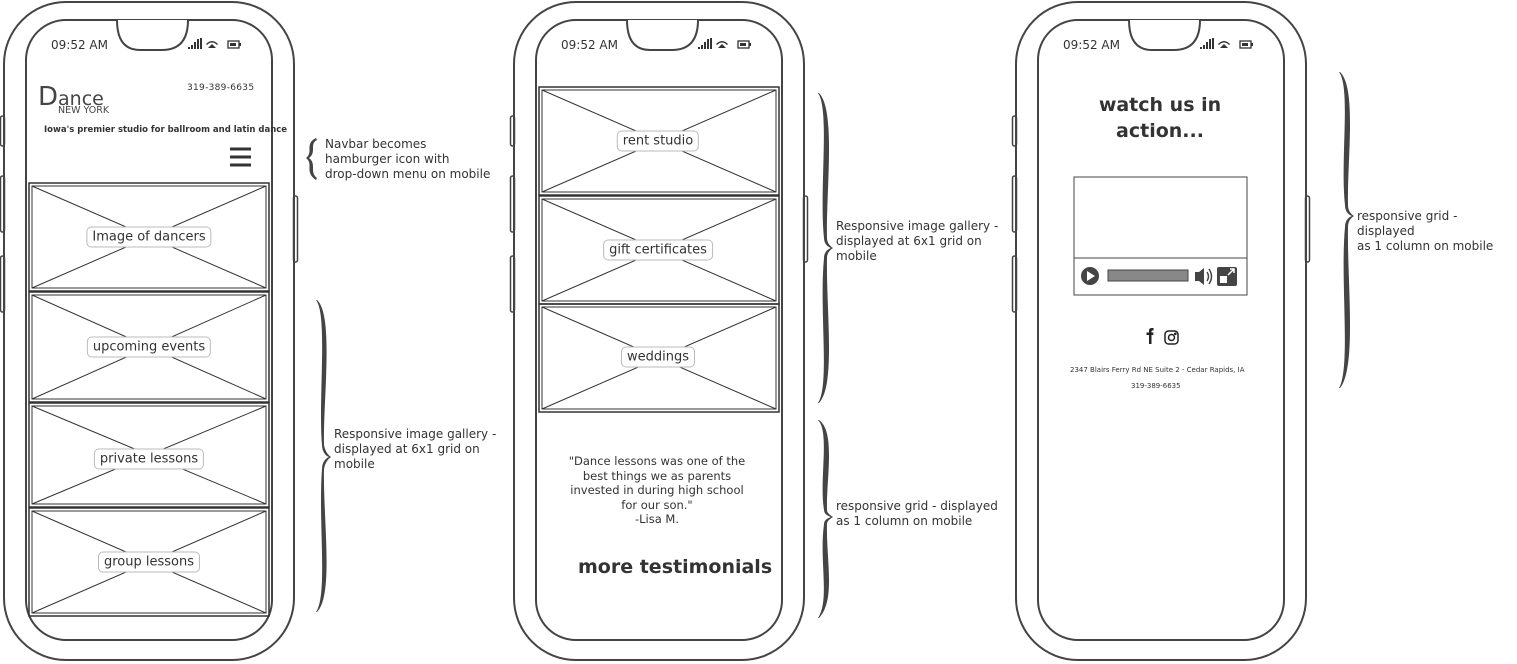  Describe the element at coordinates (675, 567) in the screenshot. I see `more-testimonials-link: more testimonials` at that location.